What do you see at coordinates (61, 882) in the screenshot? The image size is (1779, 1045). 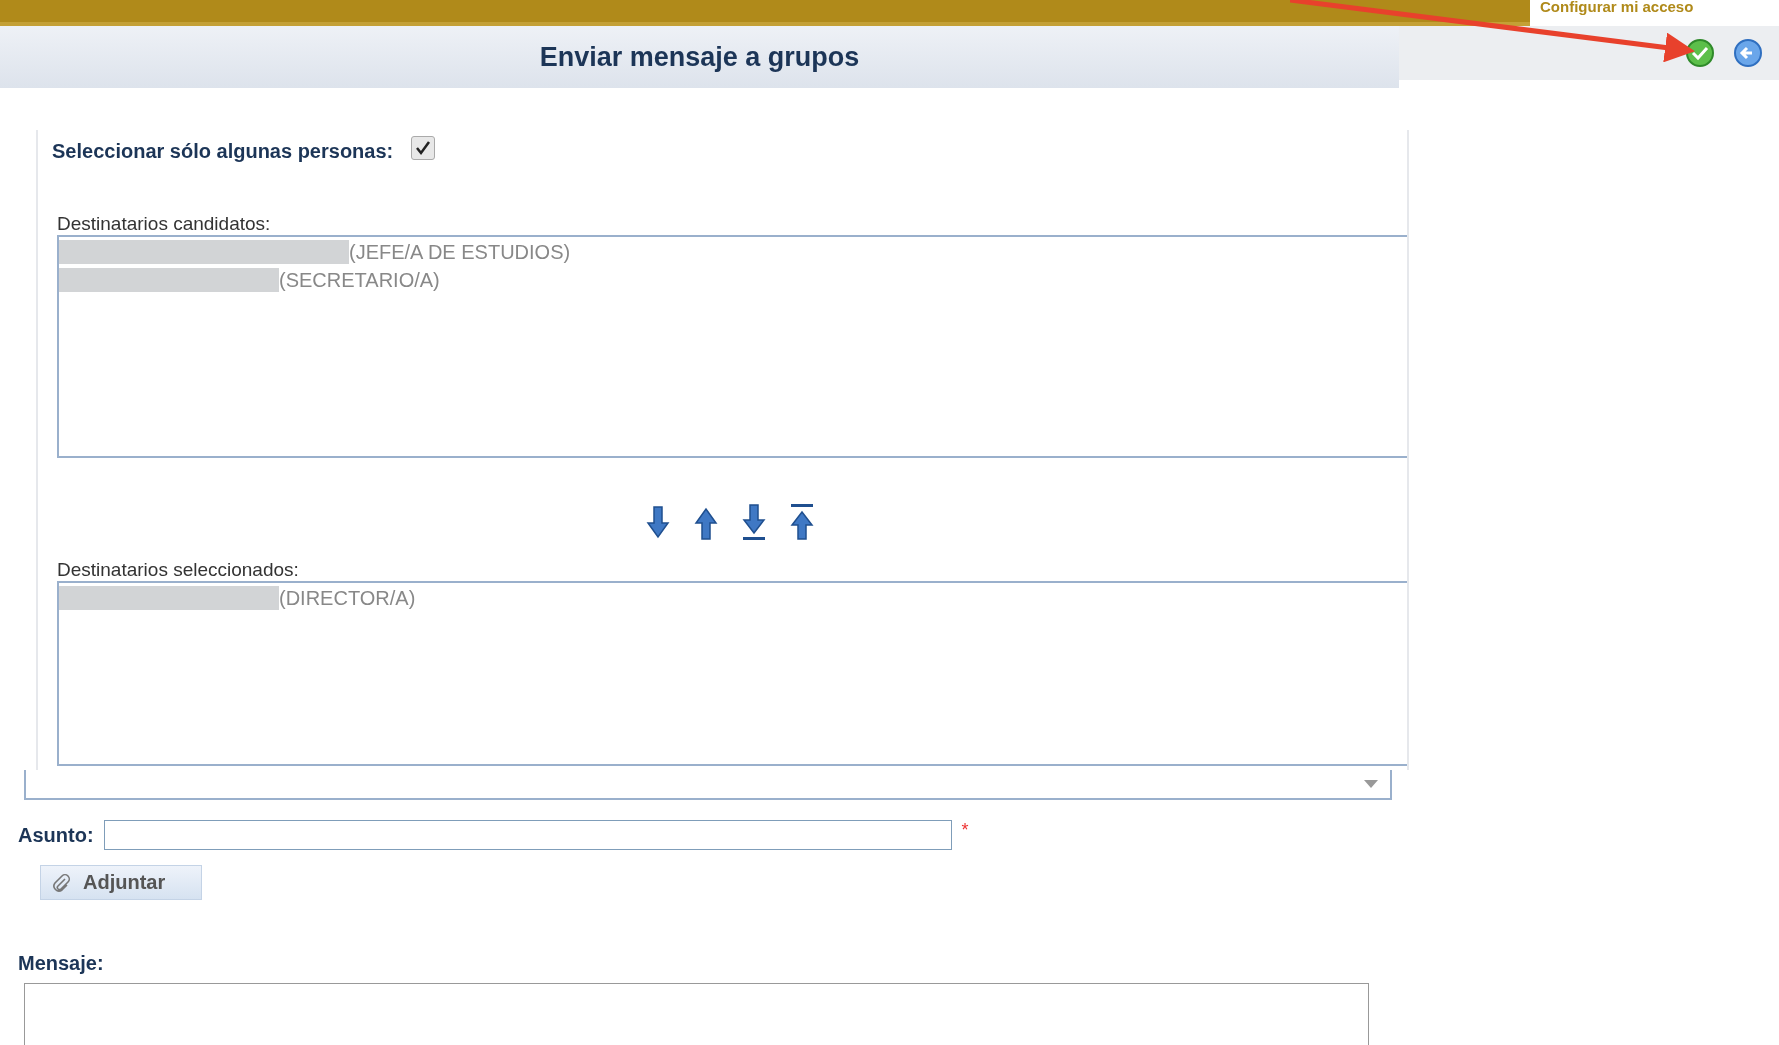 I see `paperclip-icon` at bounding box center [61, 882].